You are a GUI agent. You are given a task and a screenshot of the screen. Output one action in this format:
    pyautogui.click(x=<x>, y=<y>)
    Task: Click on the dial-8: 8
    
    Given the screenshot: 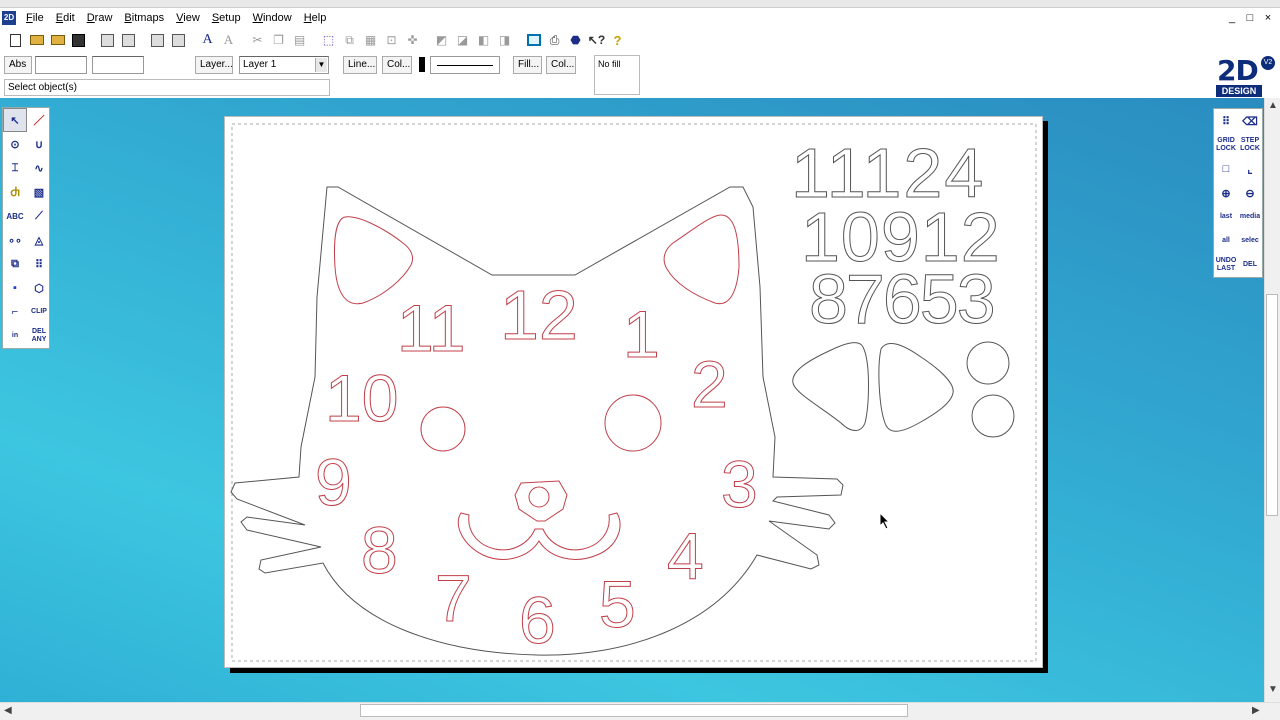 What is the action you would take?
    pyautogui.click(x=380, y=550)
    